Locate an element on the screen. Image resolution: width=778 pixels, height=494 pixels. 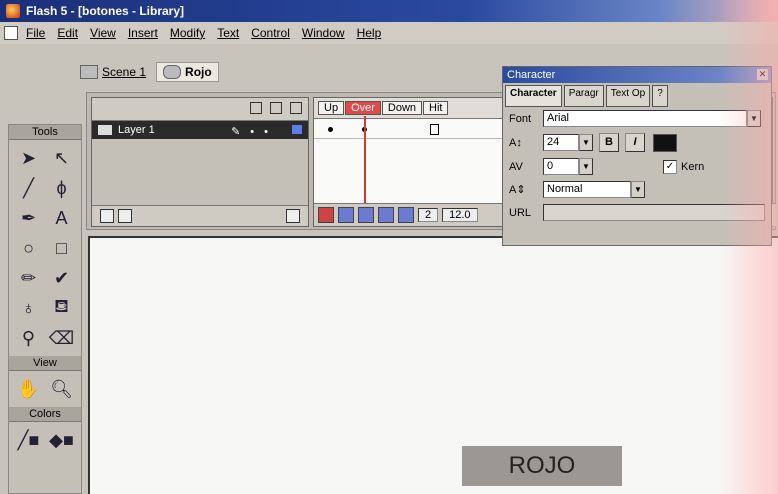
font-row: Font Arial ▼ is located at coordinates (637, 118).